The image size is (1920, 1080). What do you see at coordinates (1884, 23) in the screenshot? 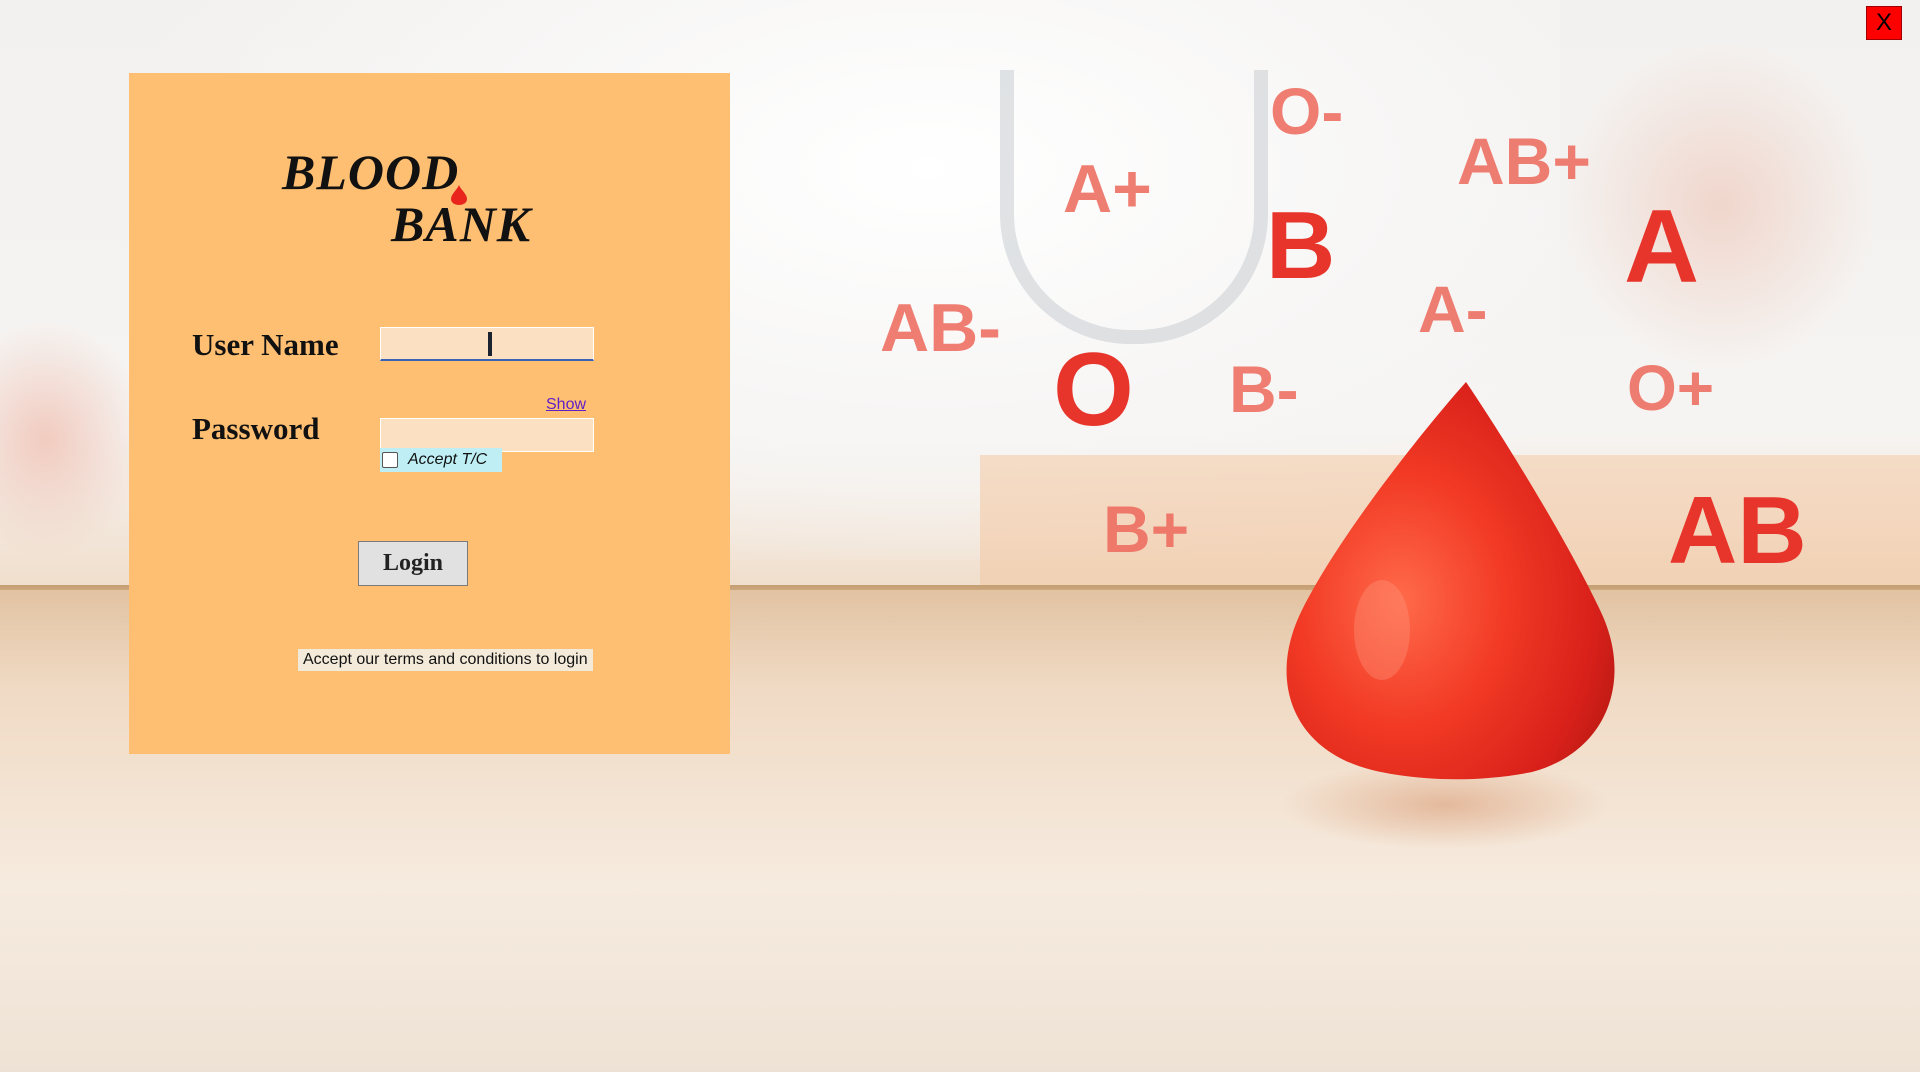
I see `close-button: X` at bounding box center [1884, 23].